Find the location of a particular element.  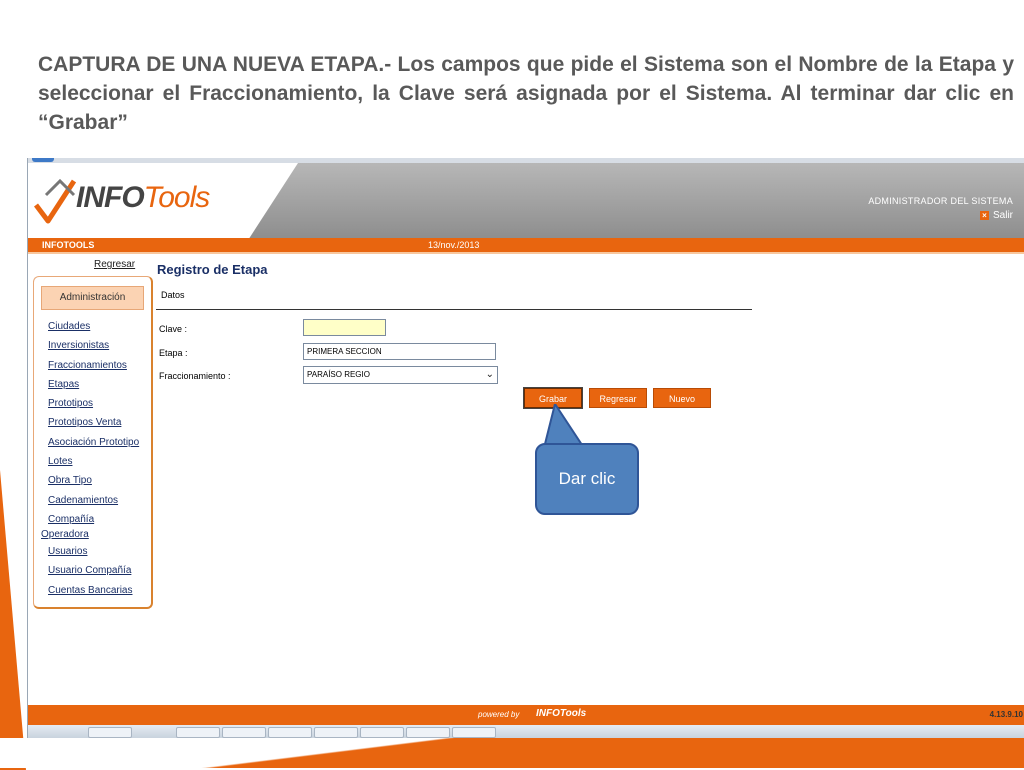

sidebar-item-prototipos: Prototipos is located at coordinates (92, 403).